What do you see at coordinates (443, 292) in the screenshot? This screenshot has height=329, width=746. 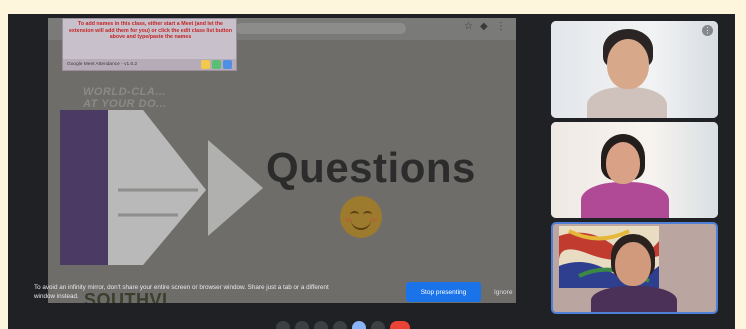 I see `stop-presenting-button: Stop presenting` at bounding box center [443, 292].